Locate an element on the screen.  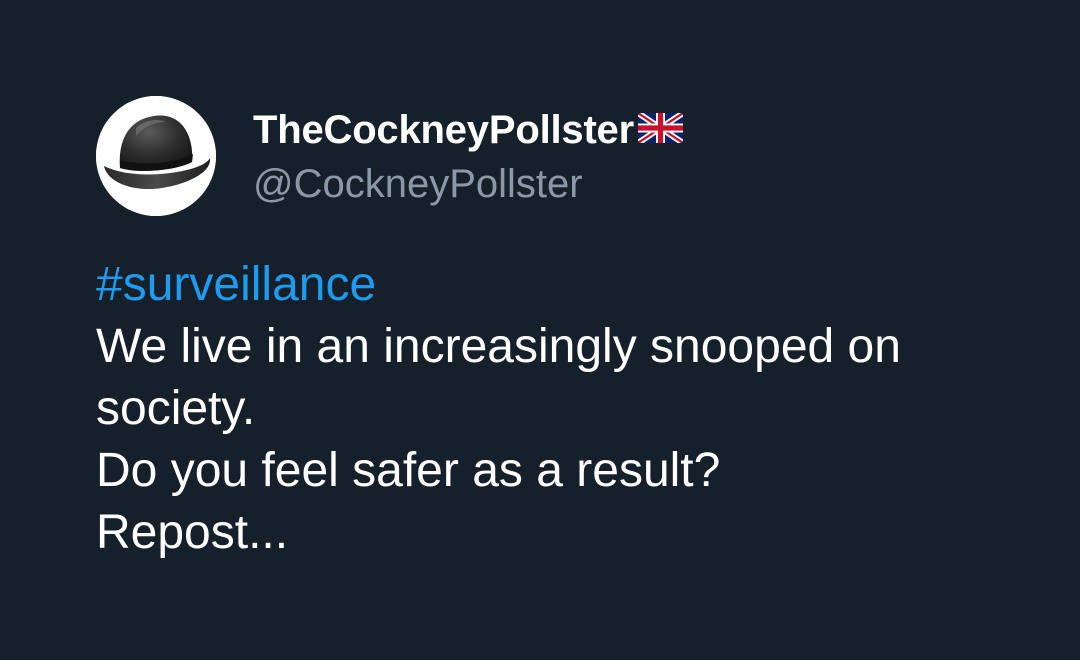
user-handle: @CockneyPollster is located at coordinates (418, 184).